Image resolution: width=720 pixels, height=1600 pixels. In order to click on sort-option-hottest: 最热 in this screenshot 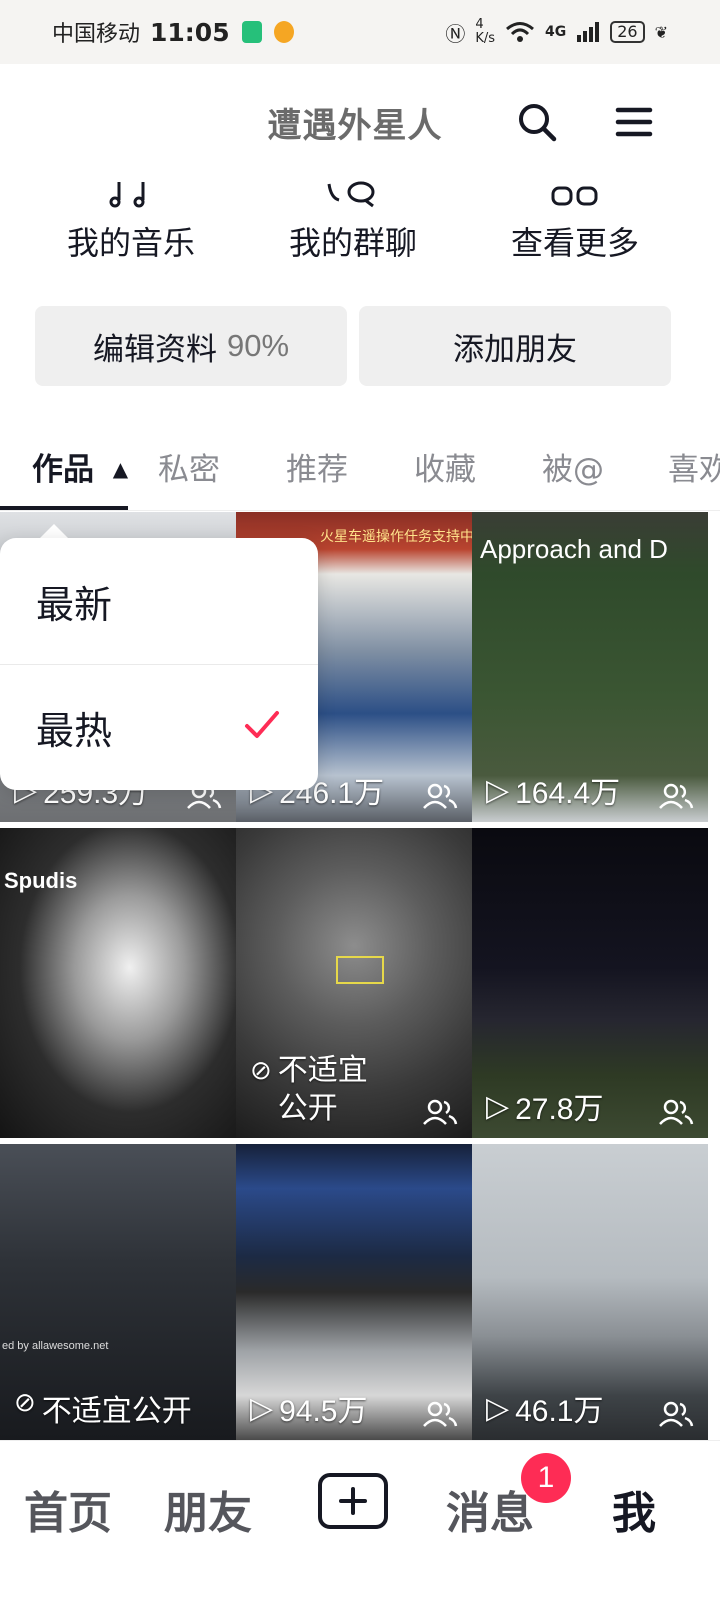, I will do `click(159, 727)`.